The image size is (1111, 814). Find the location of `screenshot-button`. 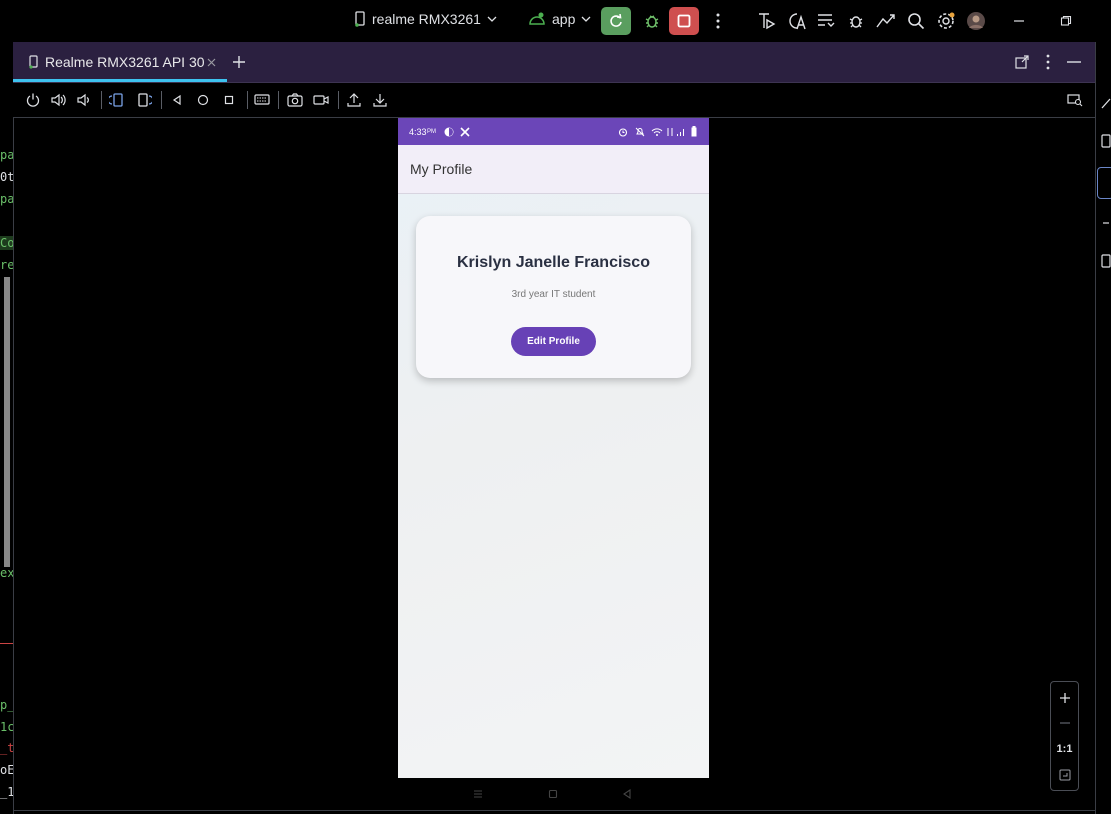

screenshot-button is located at coordinates (295, 100).